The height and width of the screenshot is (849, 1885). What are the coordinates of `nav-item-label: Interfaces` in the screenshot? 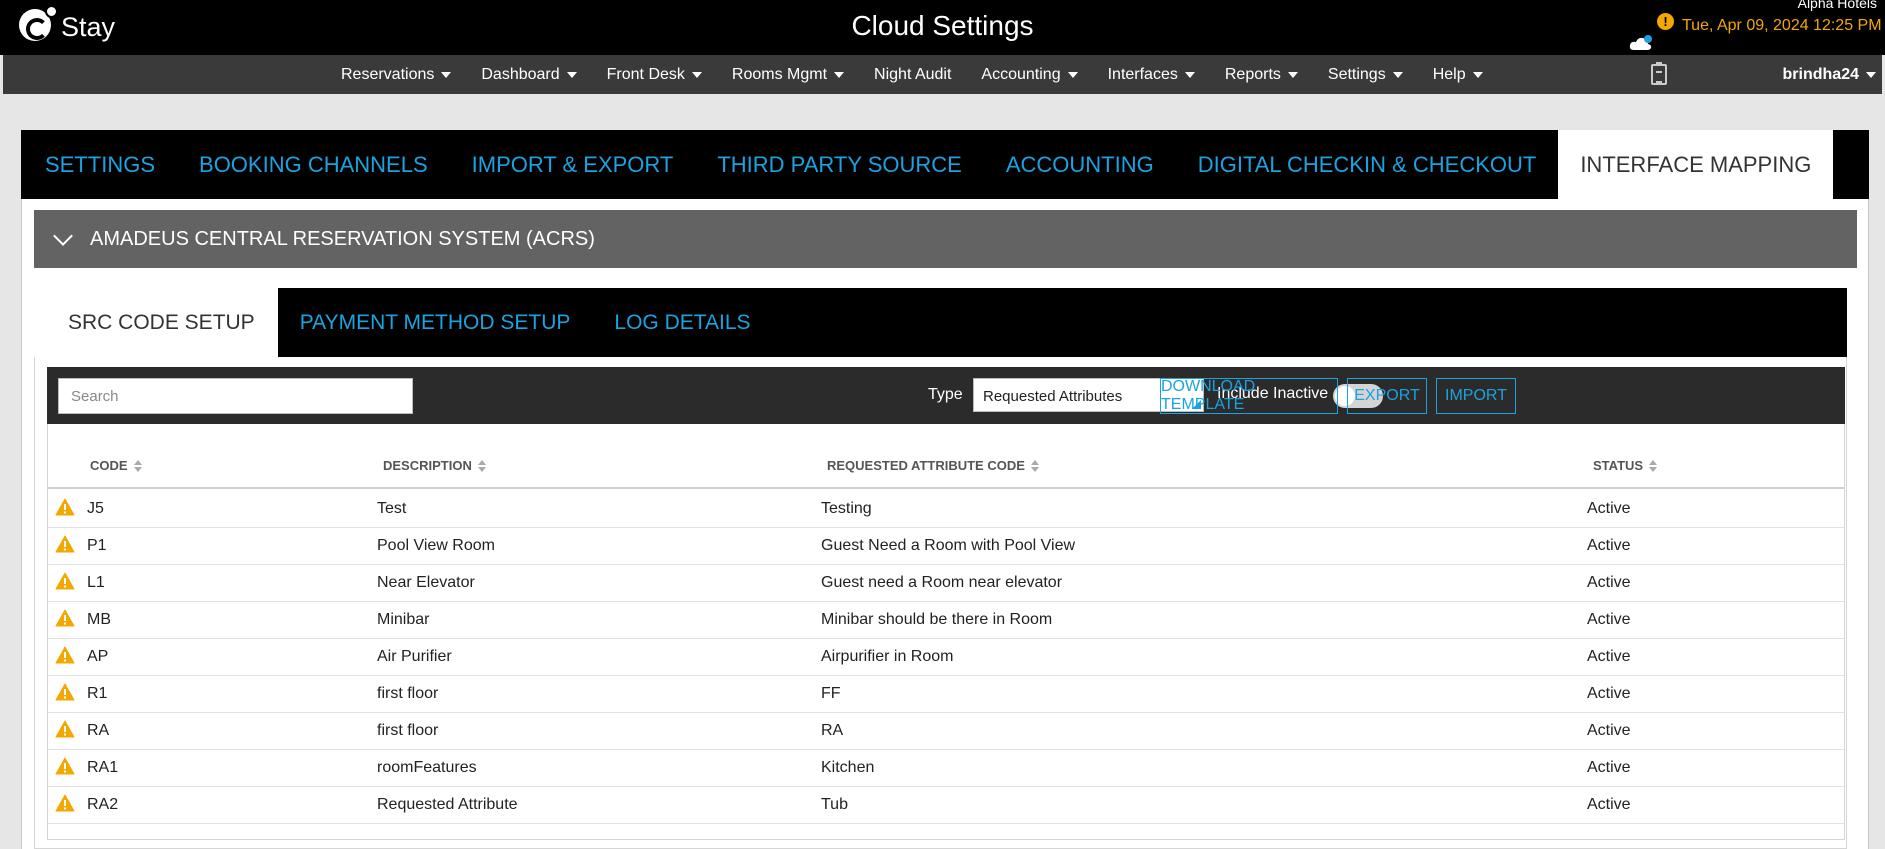 It's located at (1142, 74).